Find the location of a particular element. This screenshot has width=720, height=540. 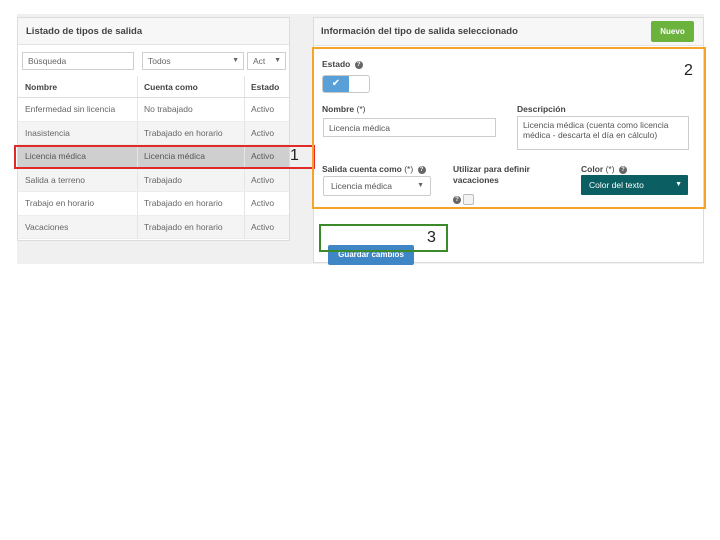

table-row: Salida a terreno Trabajado Activo is located at coordinates (153, 180).